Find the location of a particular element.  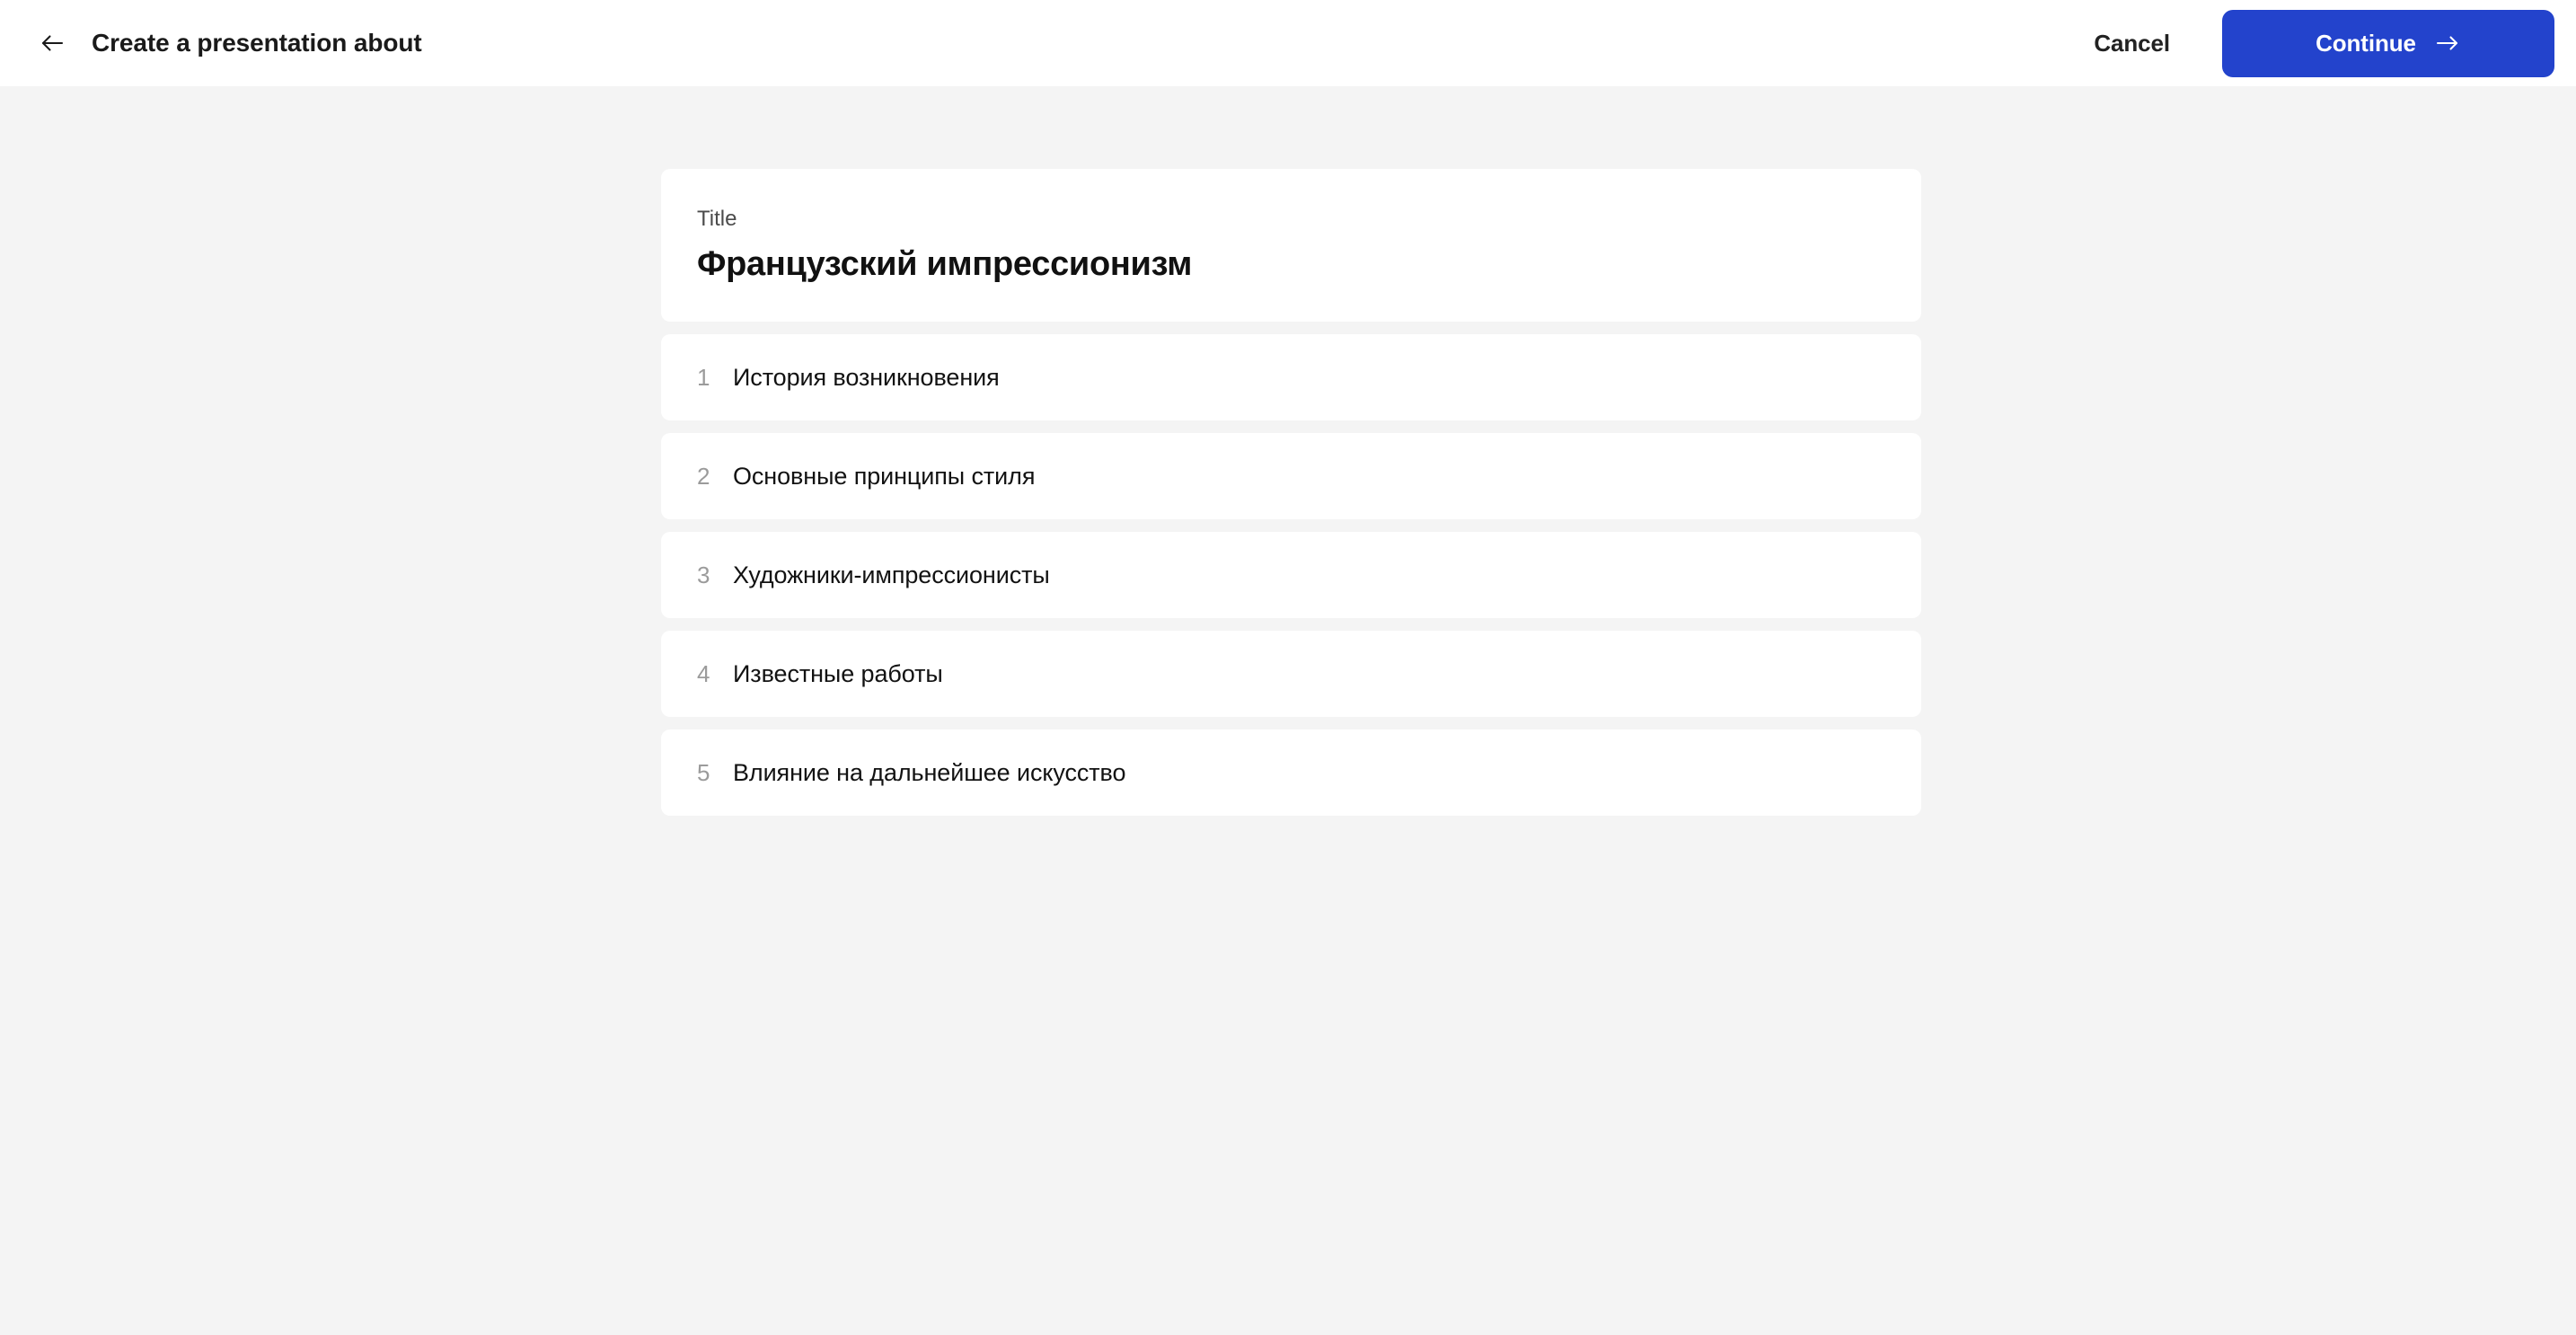

presentation-title: Французский импрессионизм is located at coordinates (1291, 265).